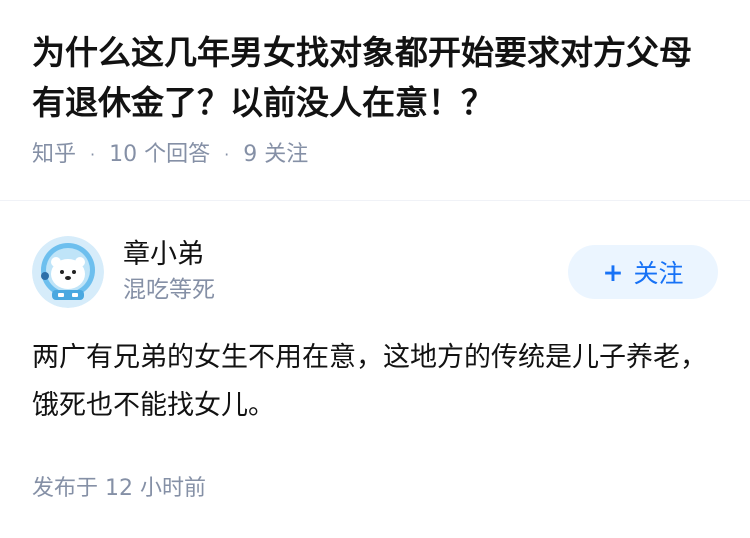  I want to click on follower-count: 9 关注, so click(275, 155).